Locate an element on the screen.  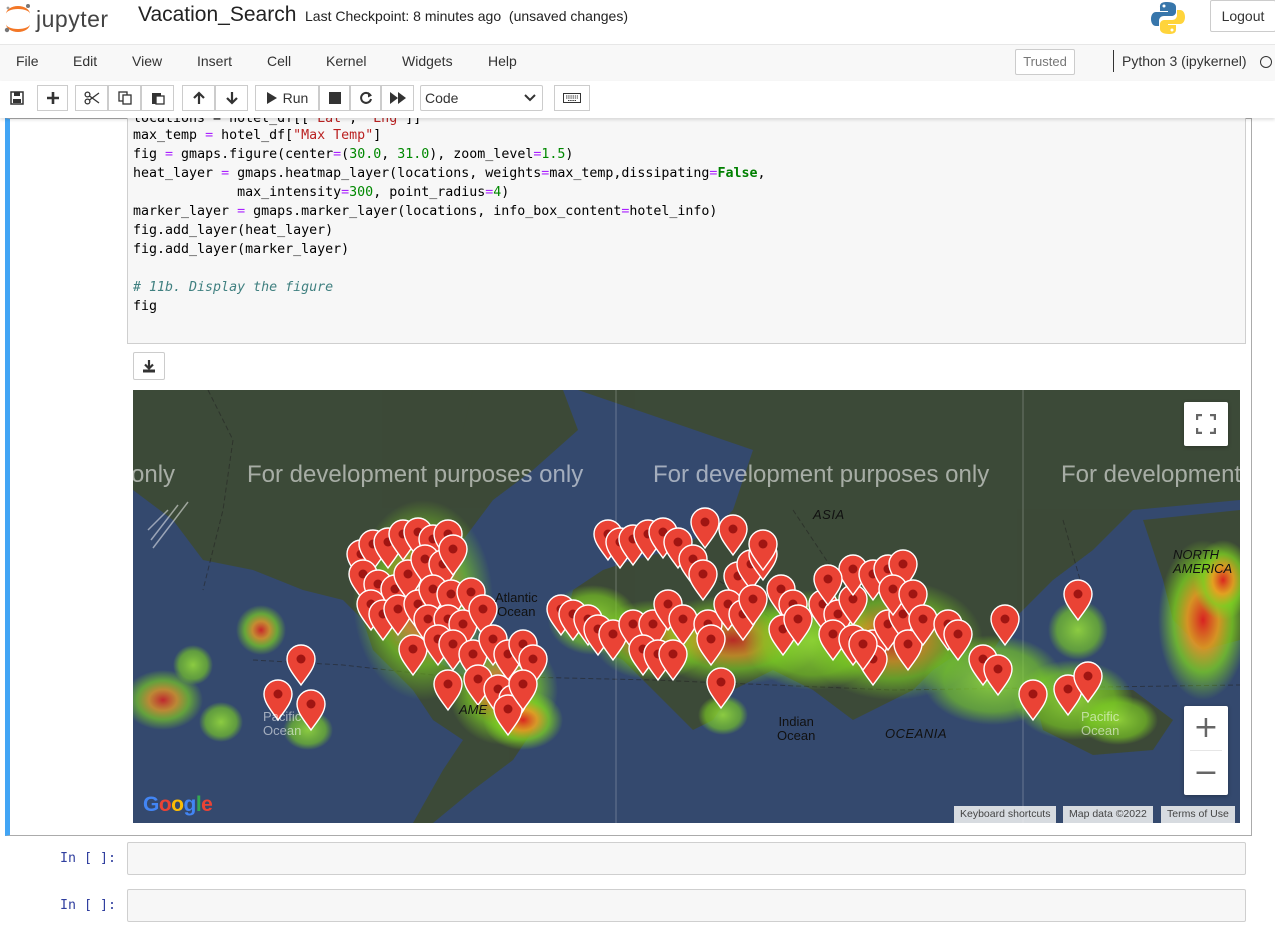
restart-button is located at coordinates (365, 98).